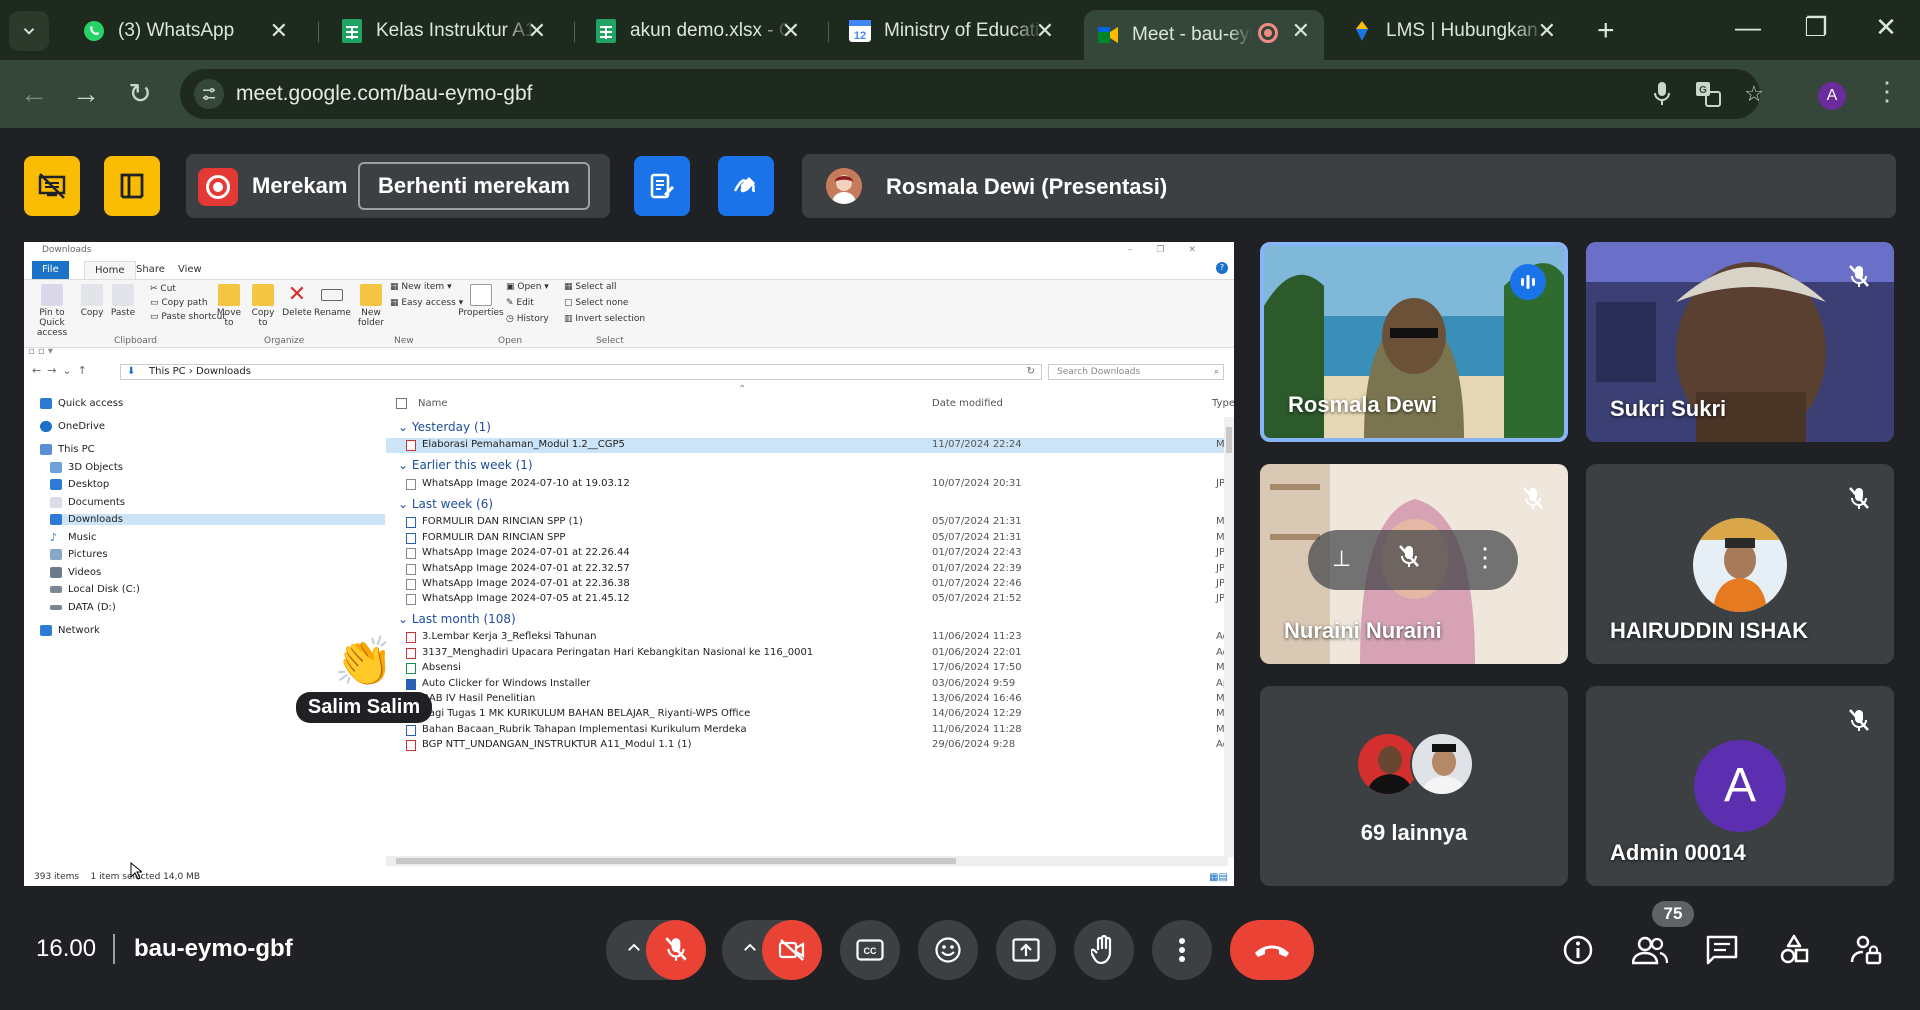 The image size is (1920, 1010). What do you see at coordinates (186, 31) in the screenshot?
I see `tab-whatsapp: (3) WhatsApp ✕` at bounding box center [186, 31].